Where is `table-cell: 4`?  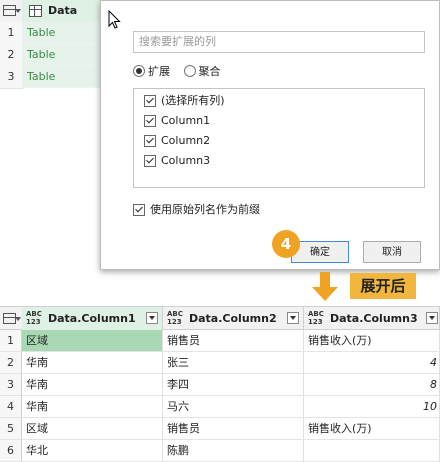
table-cell: 4 is located at coordinates (372, 363).